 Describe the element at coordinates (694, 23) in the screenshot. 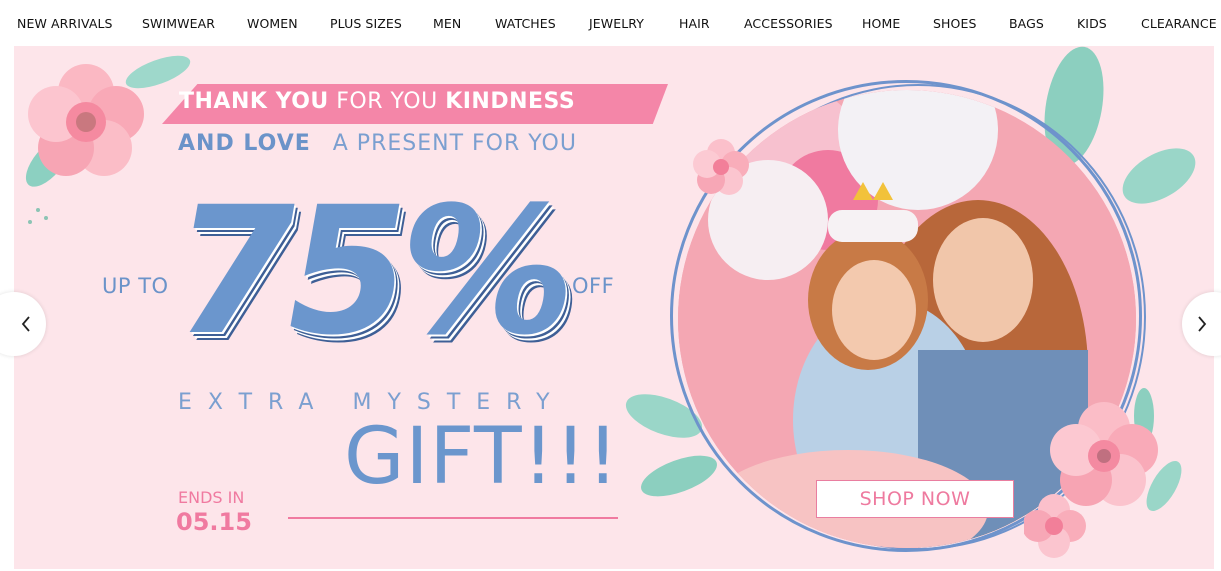

I see `nav-item-hair: HAIR` at that location.